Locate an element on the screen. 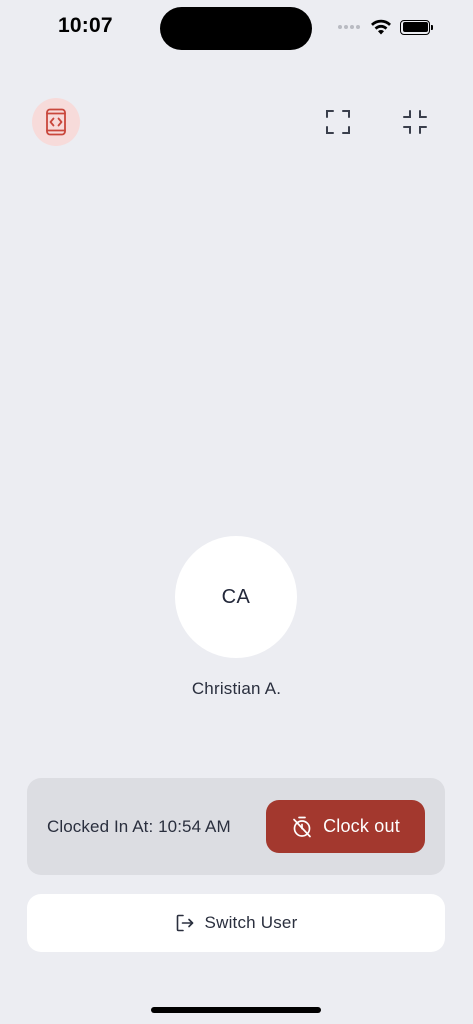 This screenshot has width=473, height=1024. switch-user-label: Switch User is located at coordinates (251, 922).